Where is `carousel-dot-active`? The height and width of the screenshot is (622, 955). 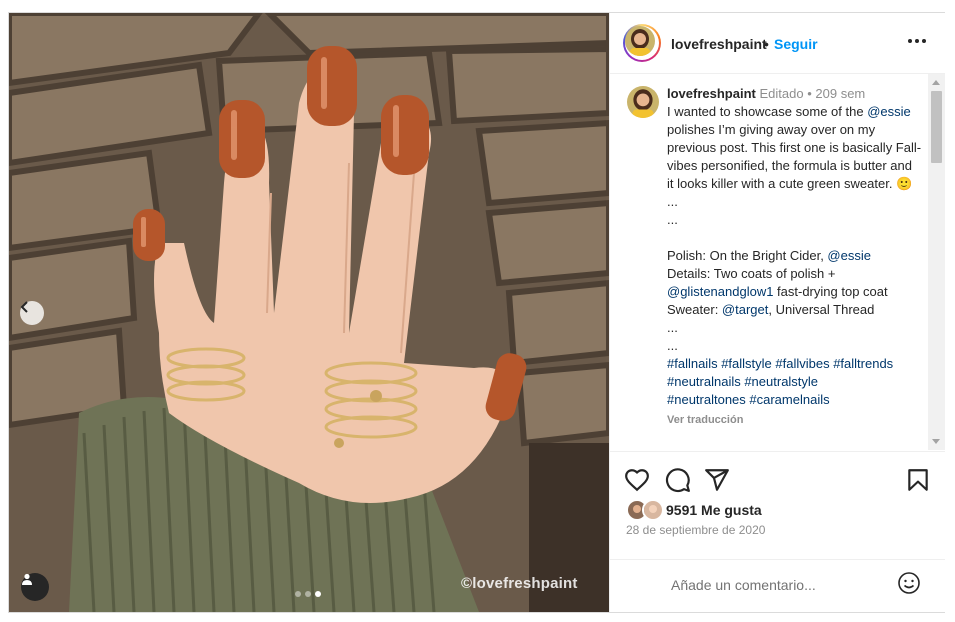
carousel-dot-active is located at coordinates (318, 594).